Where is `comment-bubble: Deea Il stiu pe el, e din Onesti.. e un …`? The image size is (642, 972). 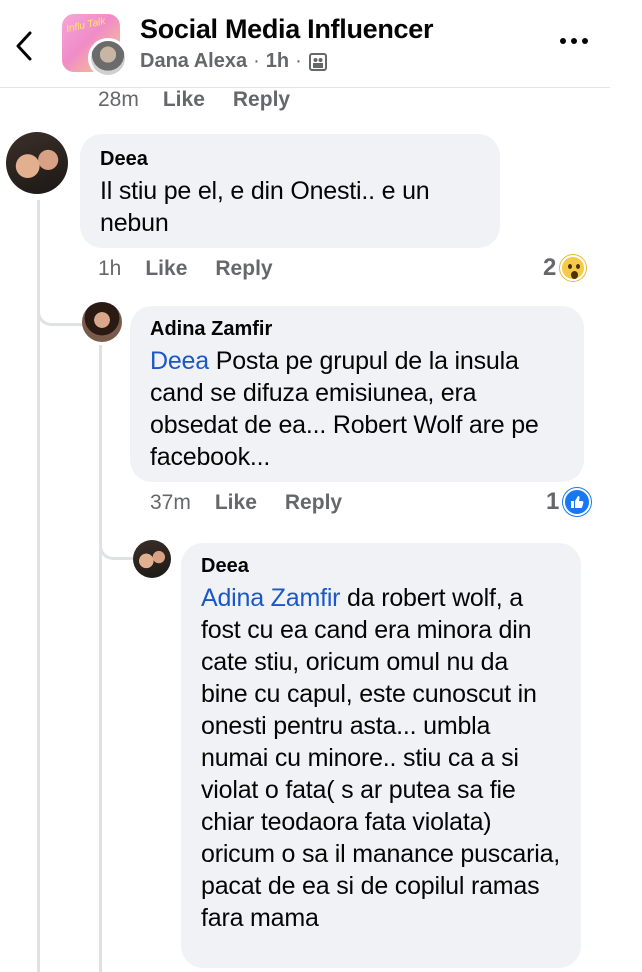 comment-bubble: Deea Il stiu pe el, e din Onesti.. e un … is located at coordinates (290, 191).